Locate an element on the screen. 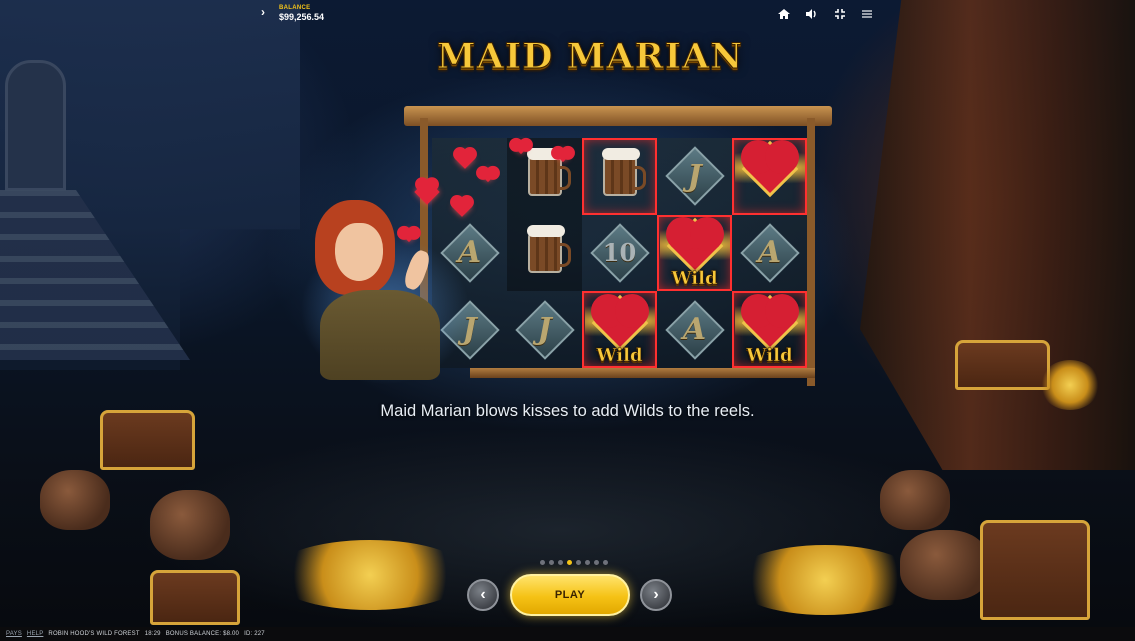 This screenshot has width=1135, height=641. reel-cell: 10 is located at coordinates (619, 253).